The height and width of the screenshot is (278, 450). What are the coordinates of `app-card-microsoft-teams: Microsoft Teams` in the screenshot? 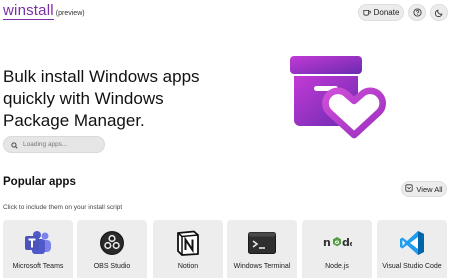 It's located at (38, 249).